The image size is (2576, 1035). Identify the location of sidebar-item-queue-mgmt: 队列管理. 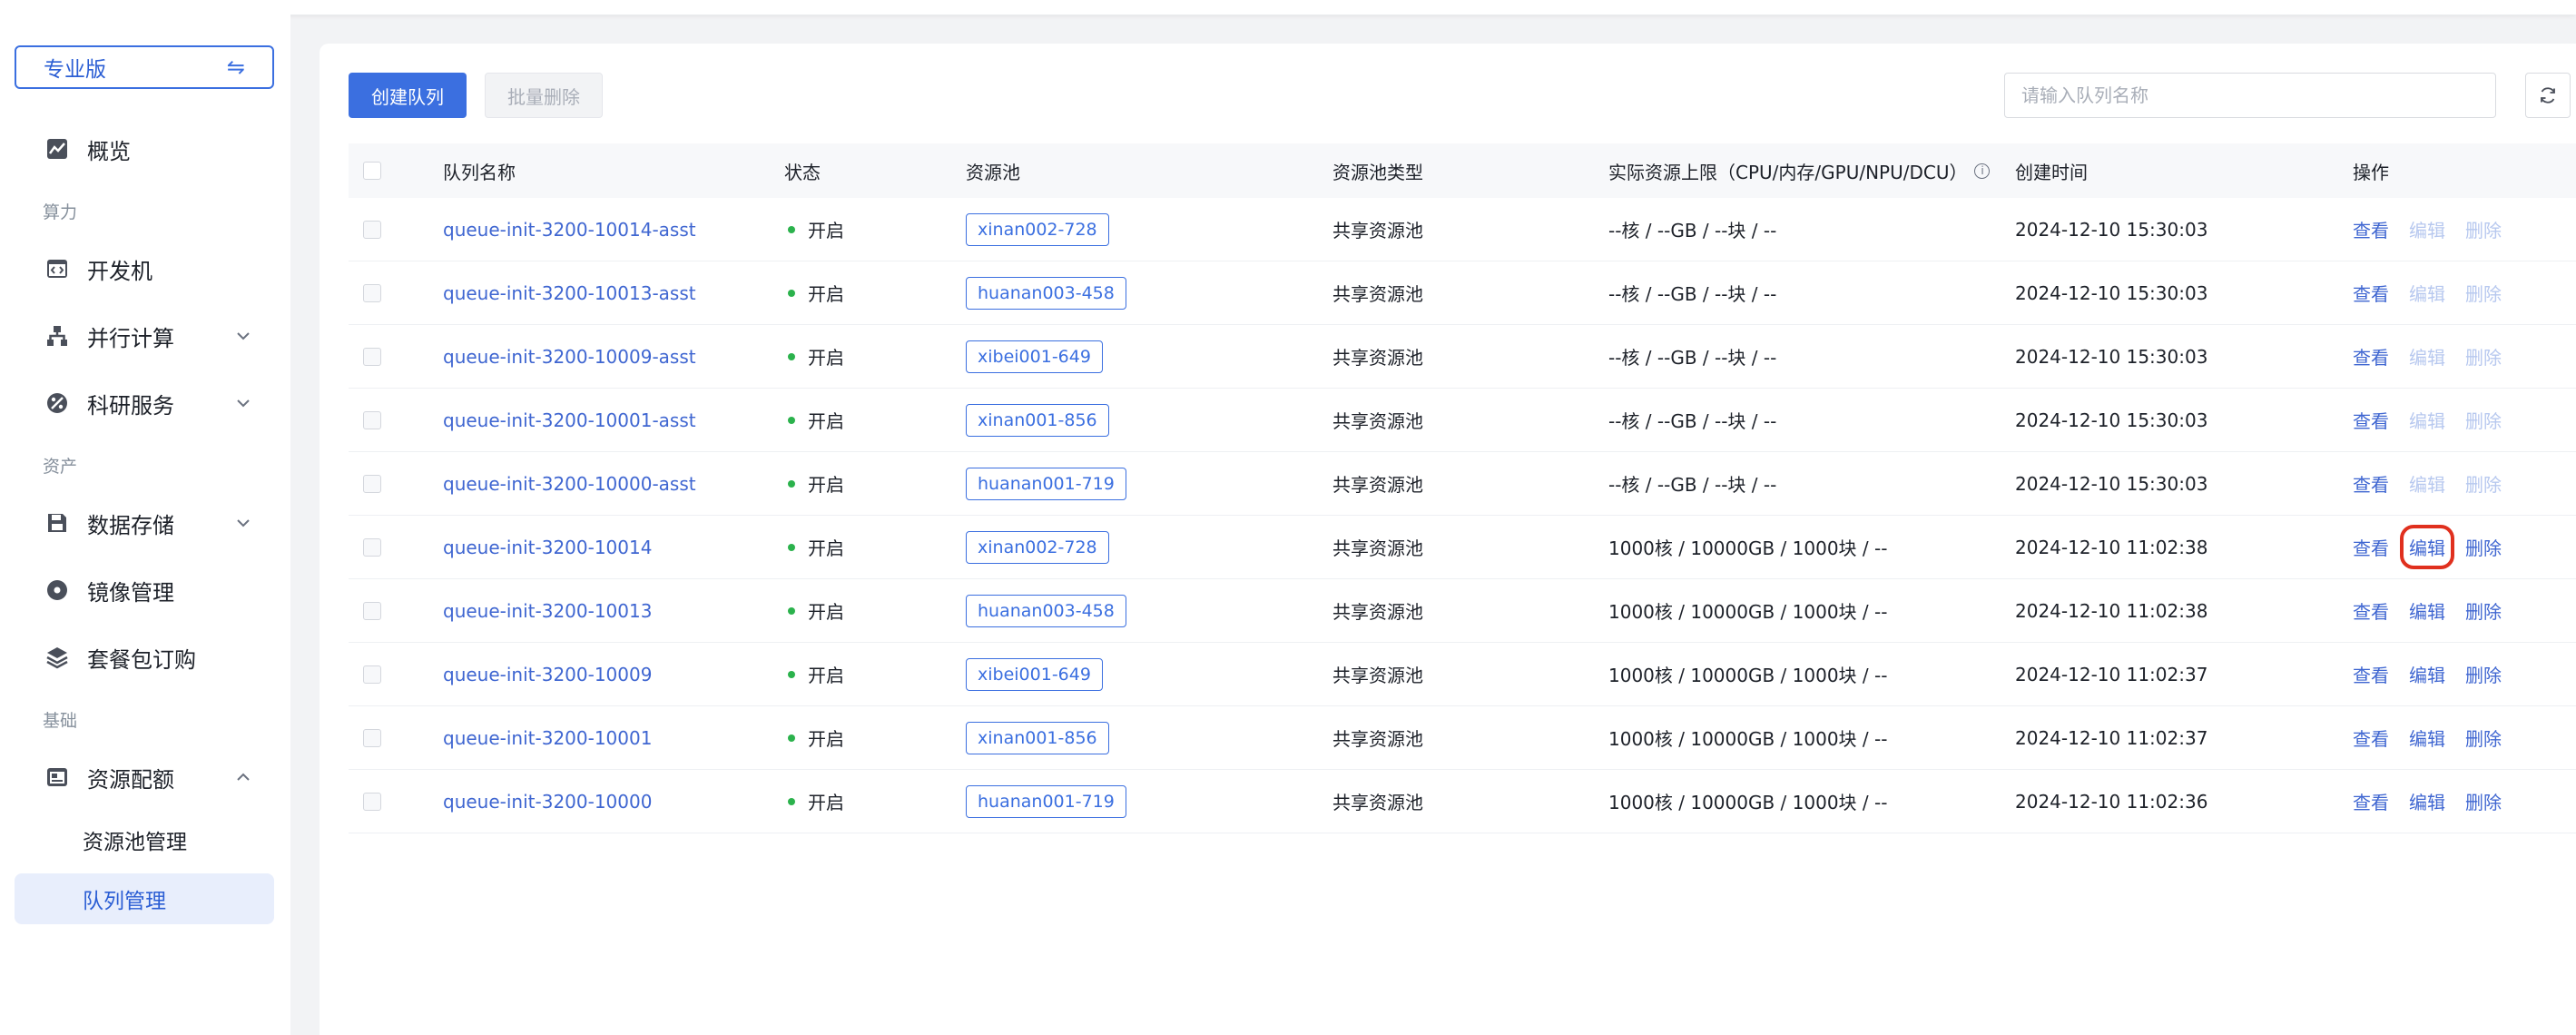
(144, 899).